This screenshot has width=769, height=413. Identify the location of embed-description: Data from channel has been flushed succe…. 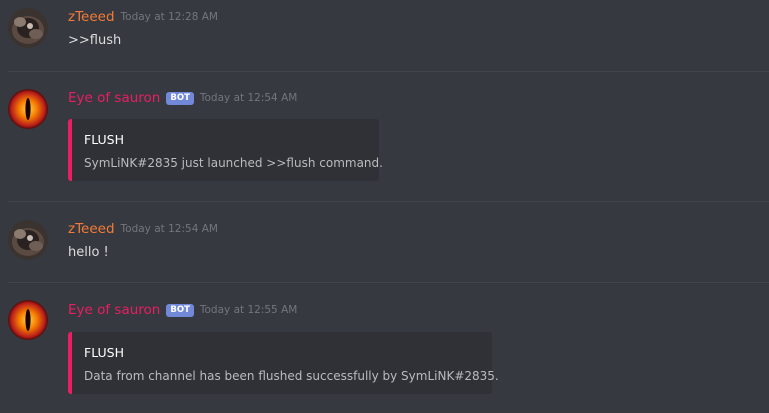
(291, 376).